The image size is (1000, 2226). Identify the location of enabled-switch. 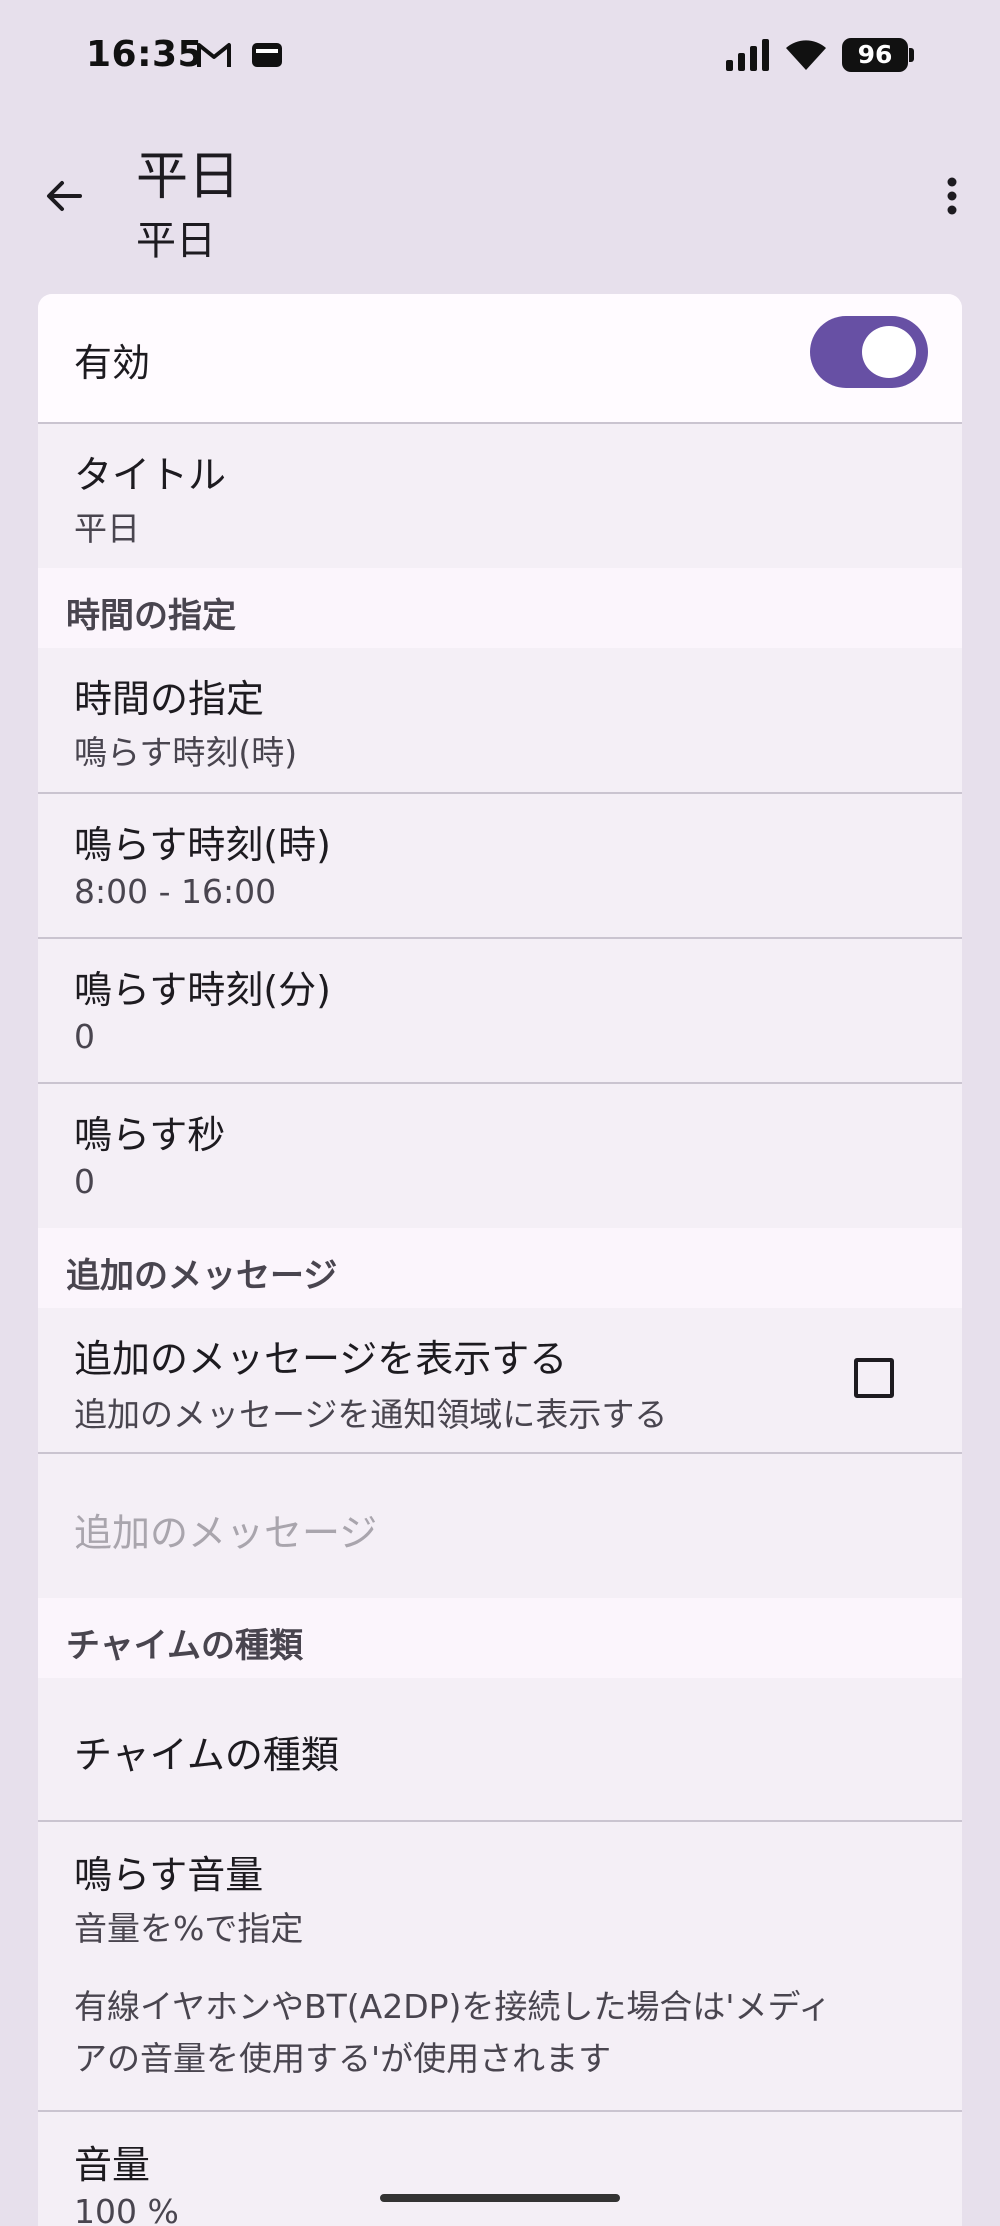
(869, 352).